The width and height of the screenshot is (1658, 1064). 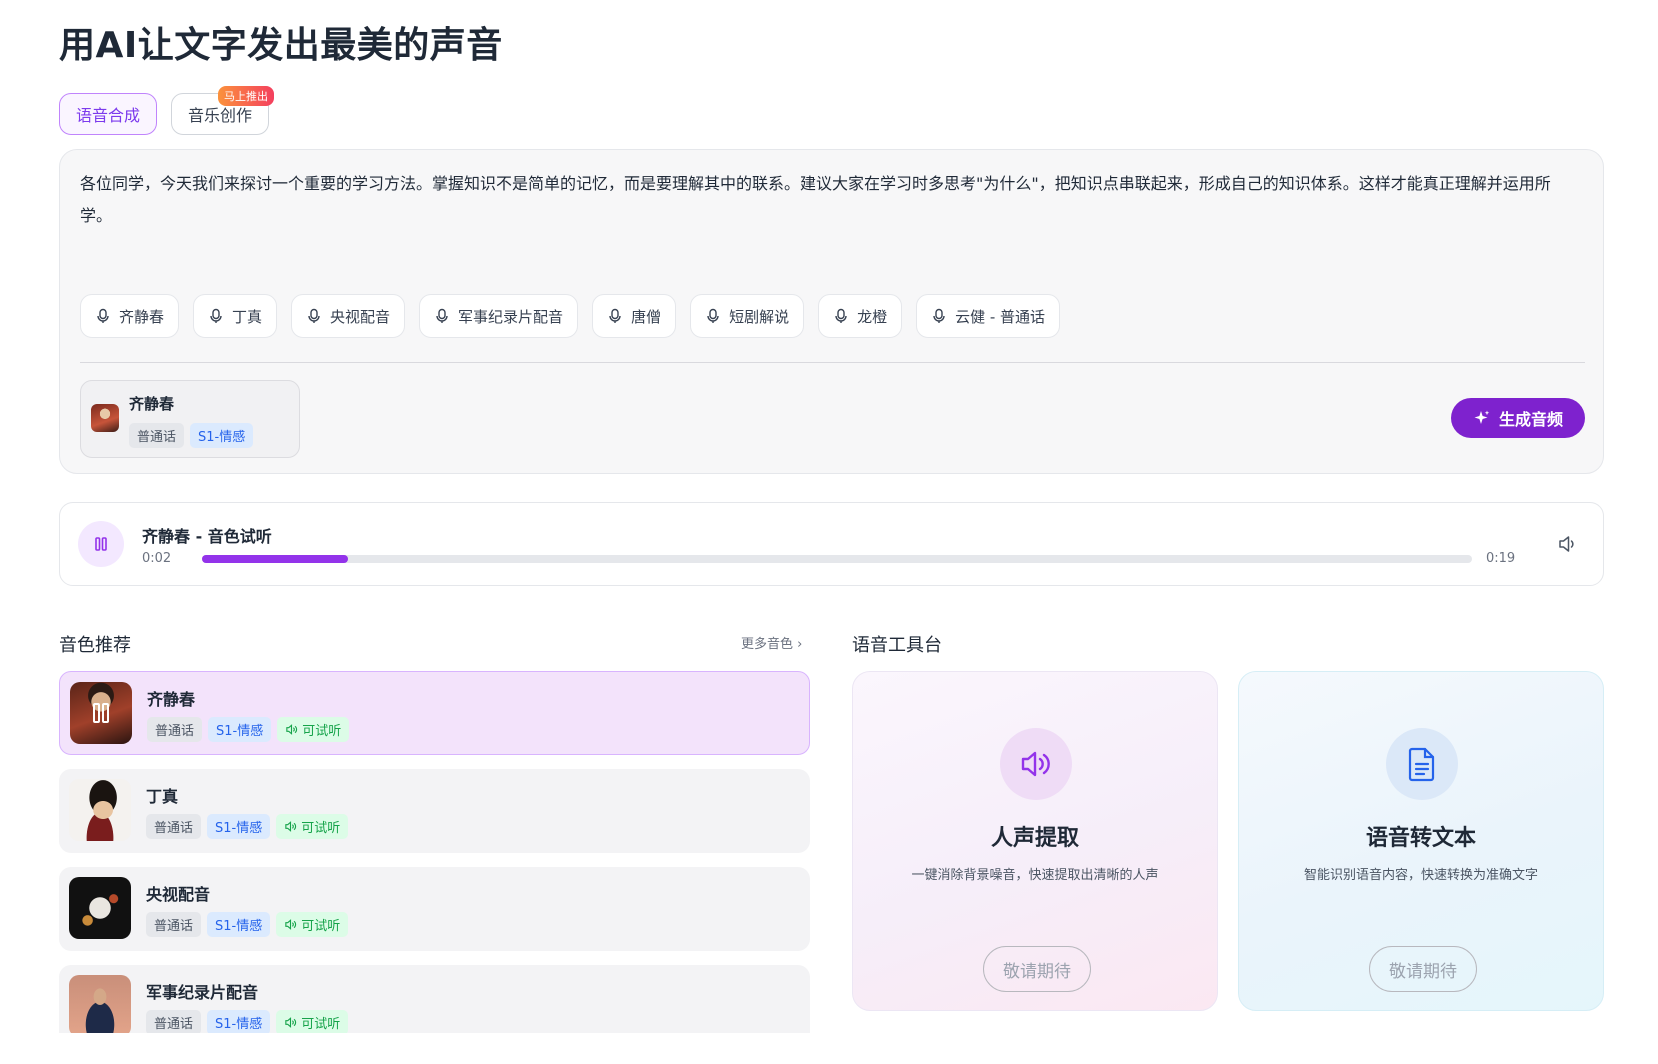 What do you see at coordinates (360, 316) in the screenshot?
I see `voice-chip-label: 央视配音` at bounding box center [360, 316].